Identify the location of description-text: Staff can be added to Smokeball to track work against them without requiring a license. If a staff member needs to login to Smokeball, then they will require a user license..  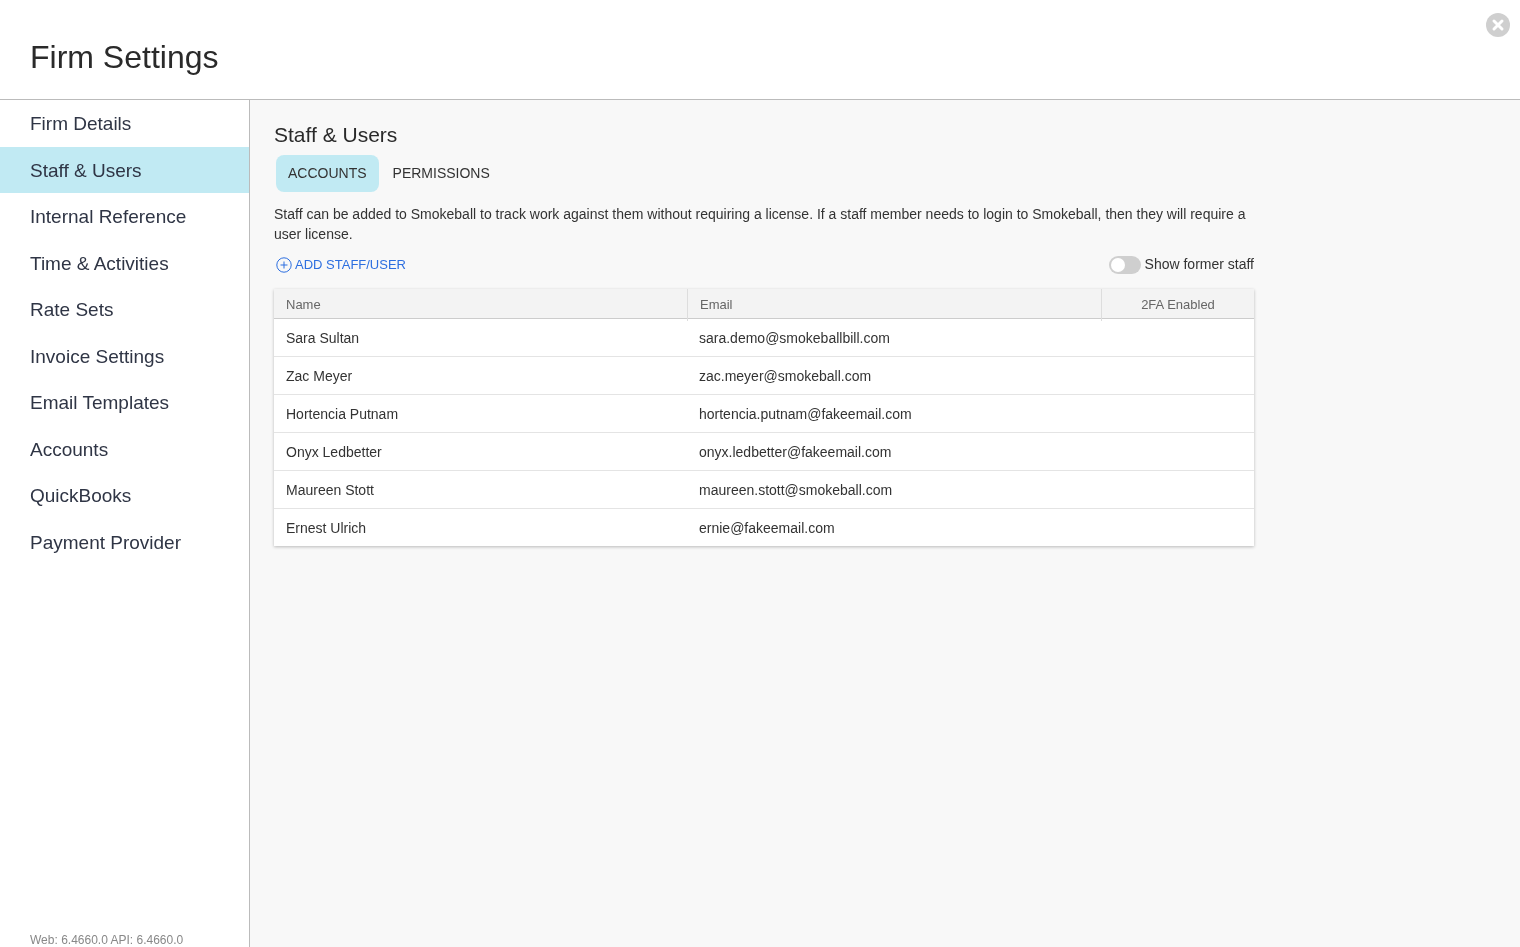
(760, 225).